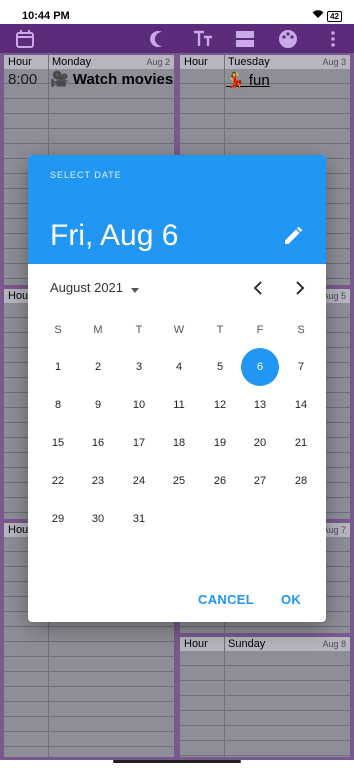 The width and height of the screenshot is (354, 768). What do you see at coordinates (58, 519) in the screenshot?
I see `calendar-day: 29` at bounding box center [58, 519].